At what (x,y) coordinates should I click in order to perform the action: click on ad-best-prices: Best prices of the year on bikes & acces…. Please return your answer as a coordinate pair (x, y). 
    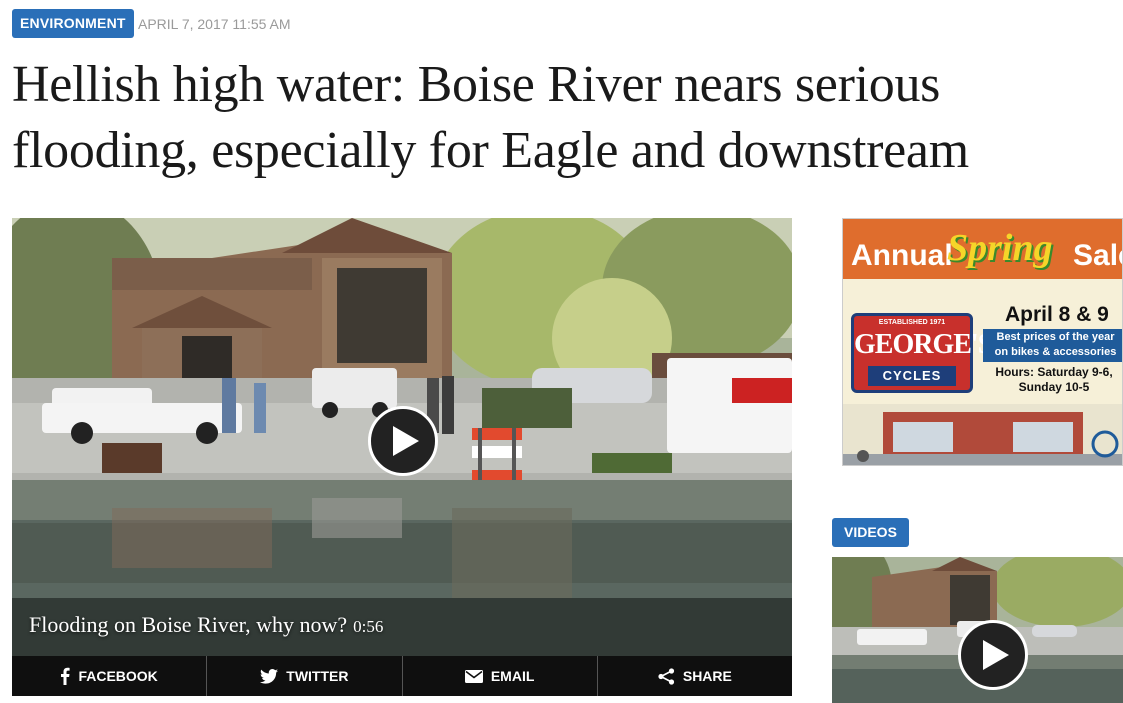
    Looking at the image, I should click on (1052, 345).